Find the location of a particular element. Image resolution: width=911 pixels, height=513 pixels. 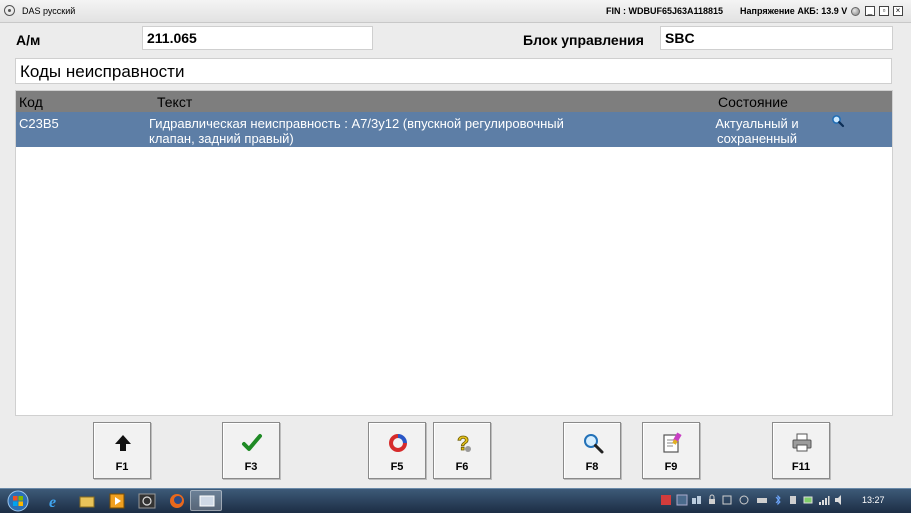

status-indicator-icon is located at coordinates (855, 11).